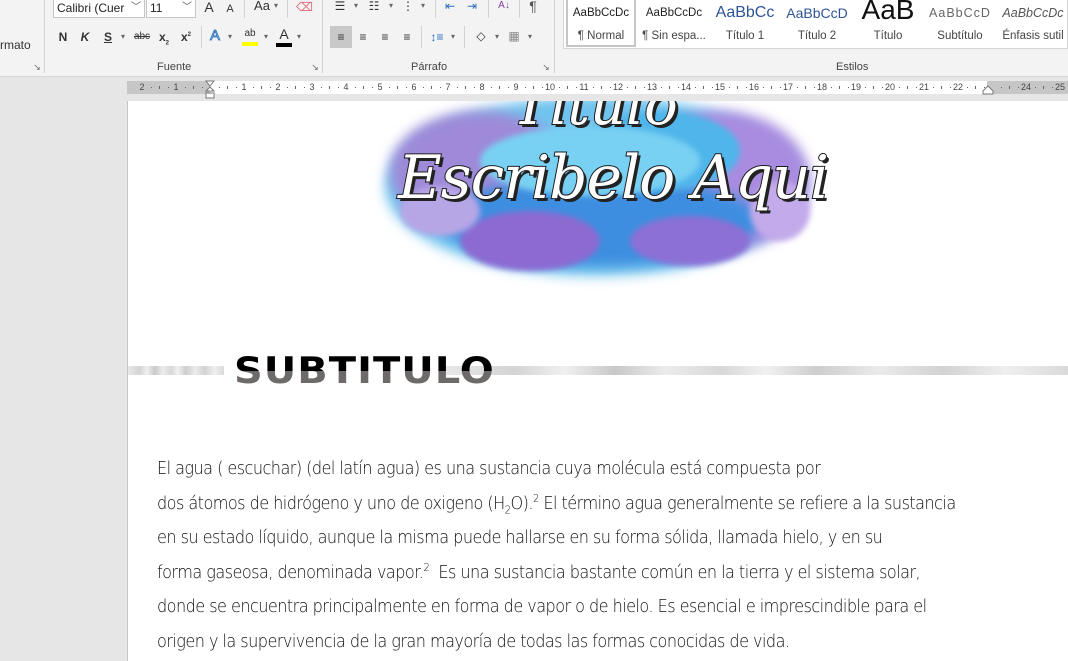  I want to click on font-color-button: A, so click(284, 36).